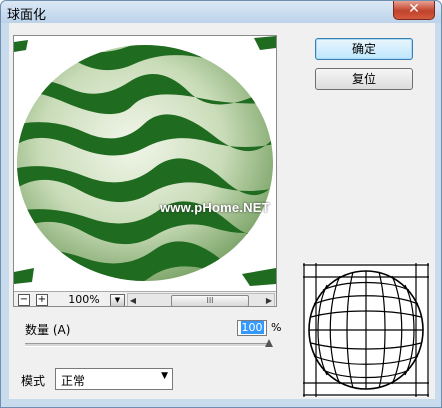 Image resolution: width=442 pixels, height=408 pixels. What do you see at coordinates (84, 299) in the screenshot?
I see `zoom-level: 100%` at bounding box center [84, 299].